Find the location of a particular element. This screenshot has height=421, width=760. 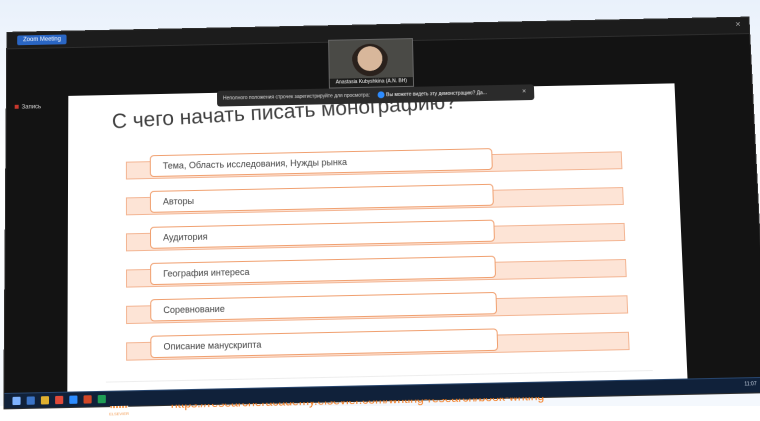

record-dot-icon is located at coordinates (16, 107).